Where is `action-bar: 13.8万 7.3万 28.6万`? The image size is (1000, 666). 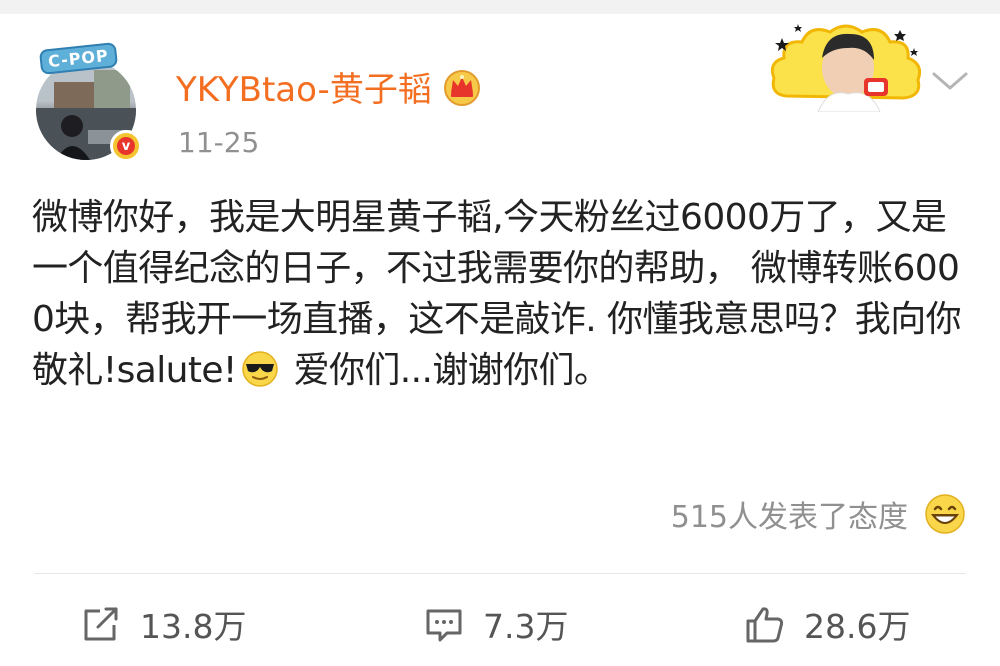 action-bar: 13.8万 7.3万 28.6万 is located at coordinates (500, 624).